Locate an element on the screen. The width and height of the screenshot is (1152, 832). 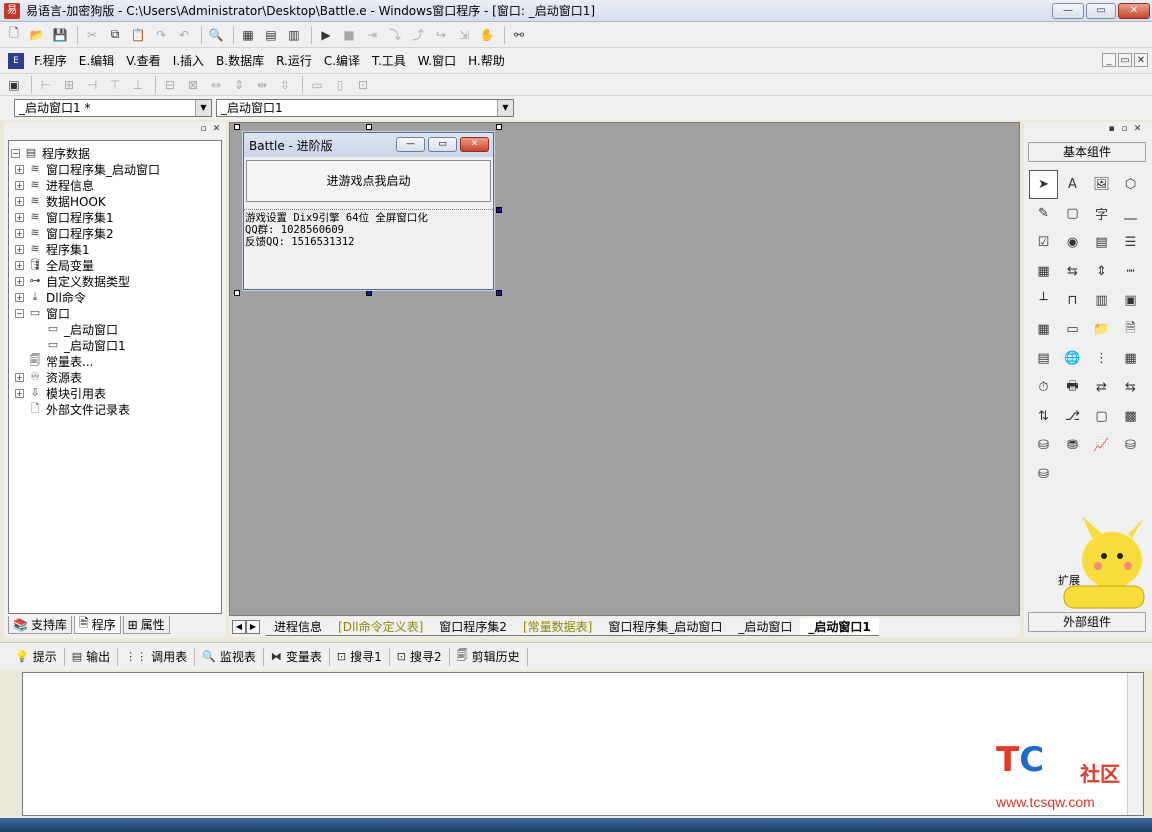
collapse-icon: − is located at coordinates (15, 153).